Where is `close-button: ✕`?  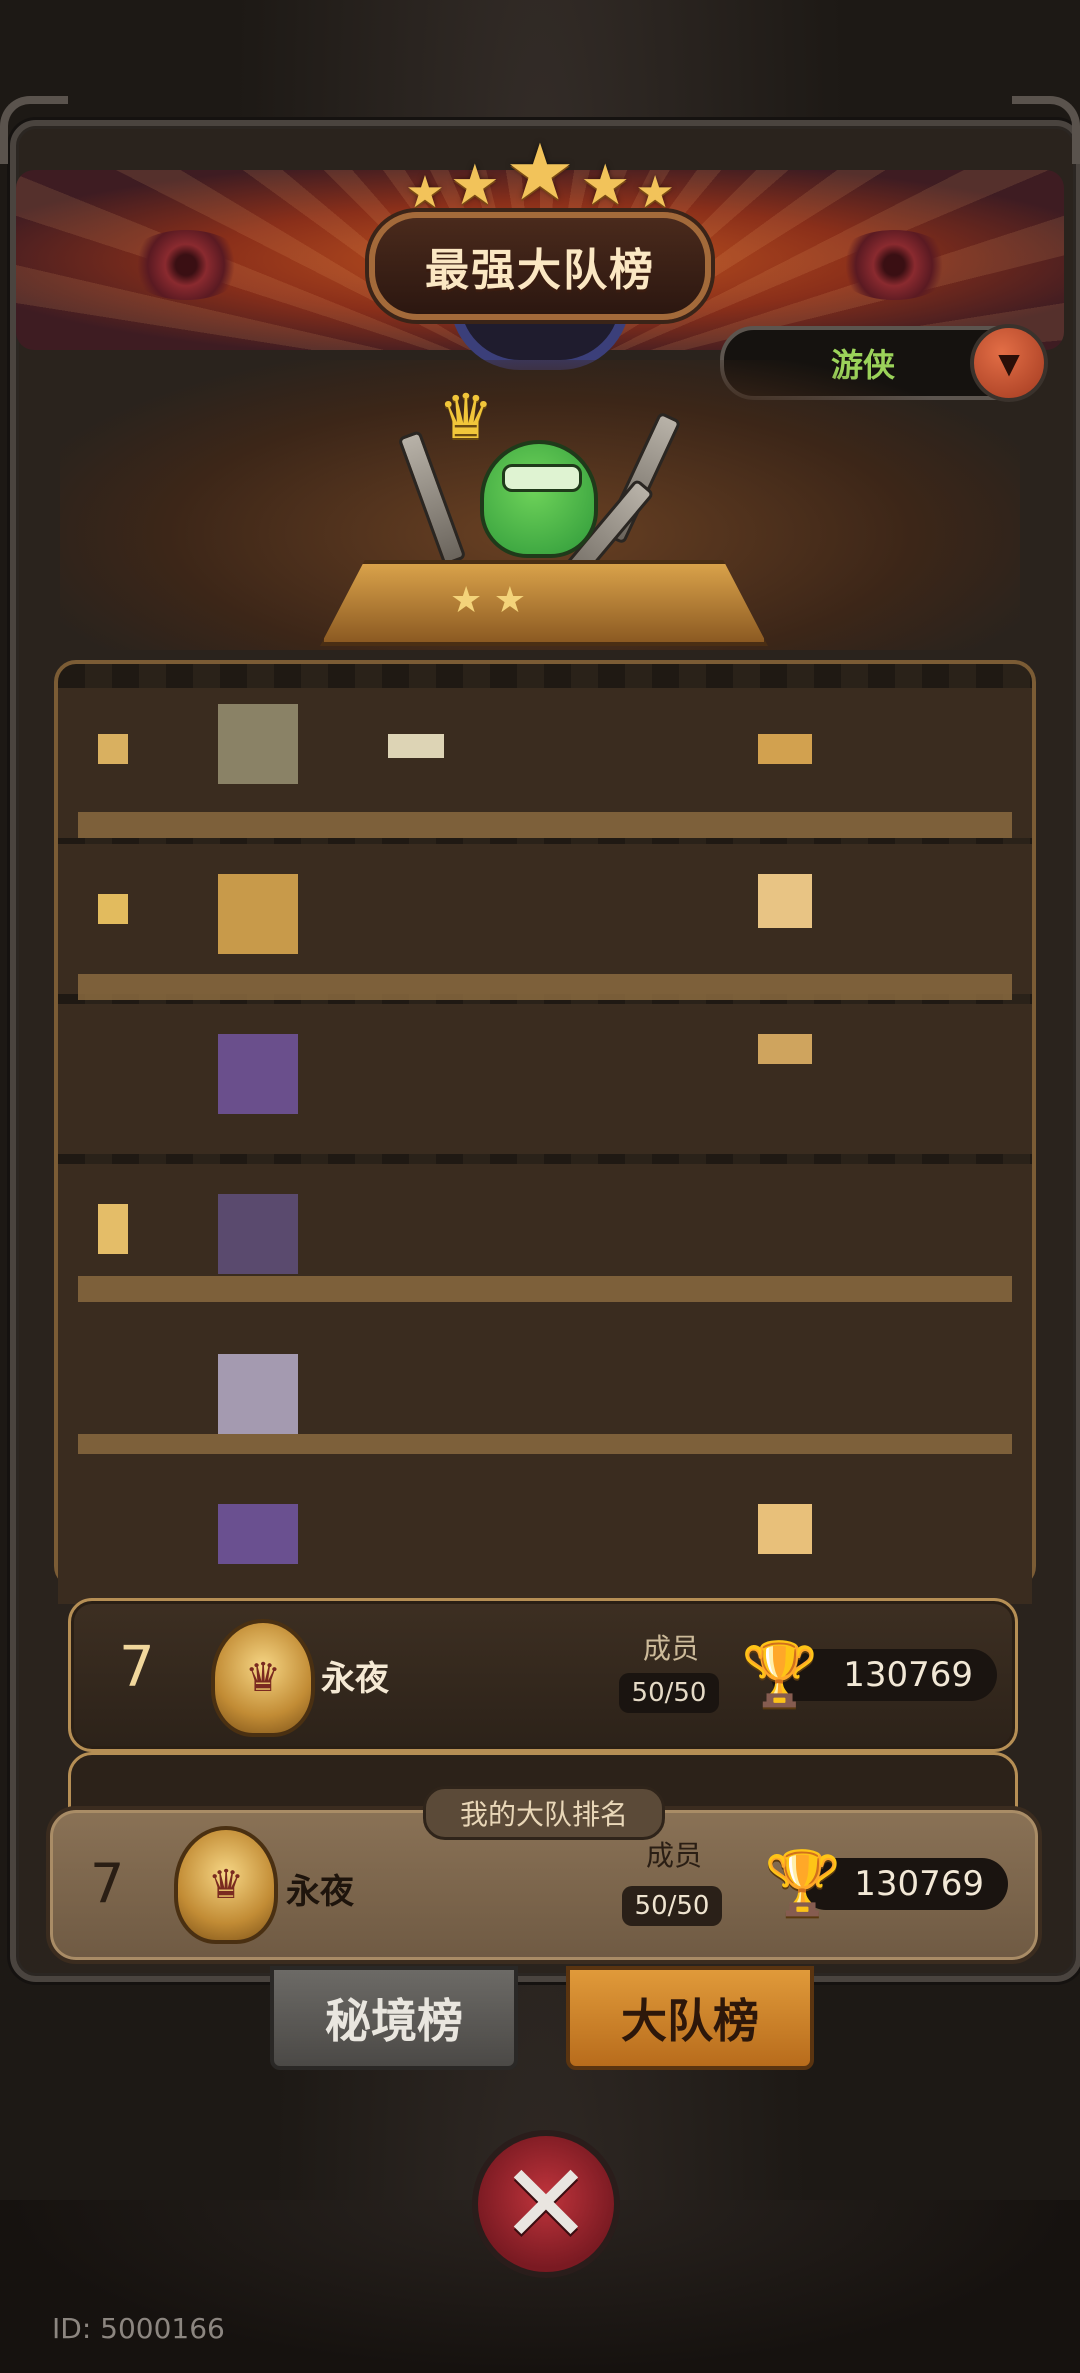
close-button: ✕ is located at coordinates (546, 2204).